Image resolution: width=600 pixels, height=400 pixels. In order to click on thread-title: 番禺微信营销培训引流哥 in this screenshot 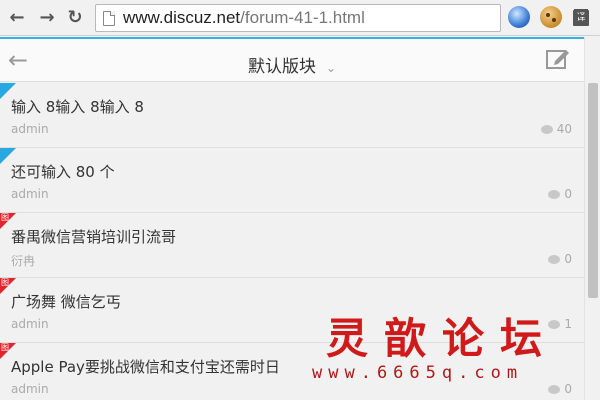, I will do `click(94, 237)`.